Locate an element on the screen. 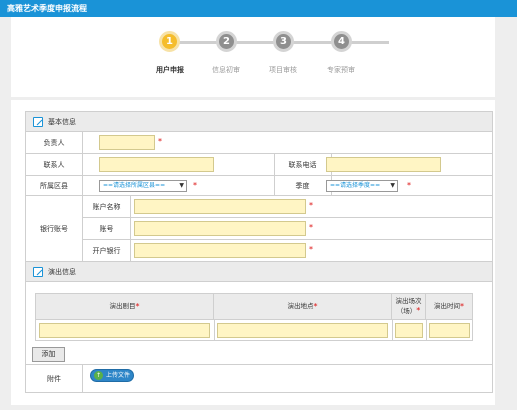 The image size is (517, 410). account-no-label: 账号 is located at coordinates (107, 229).